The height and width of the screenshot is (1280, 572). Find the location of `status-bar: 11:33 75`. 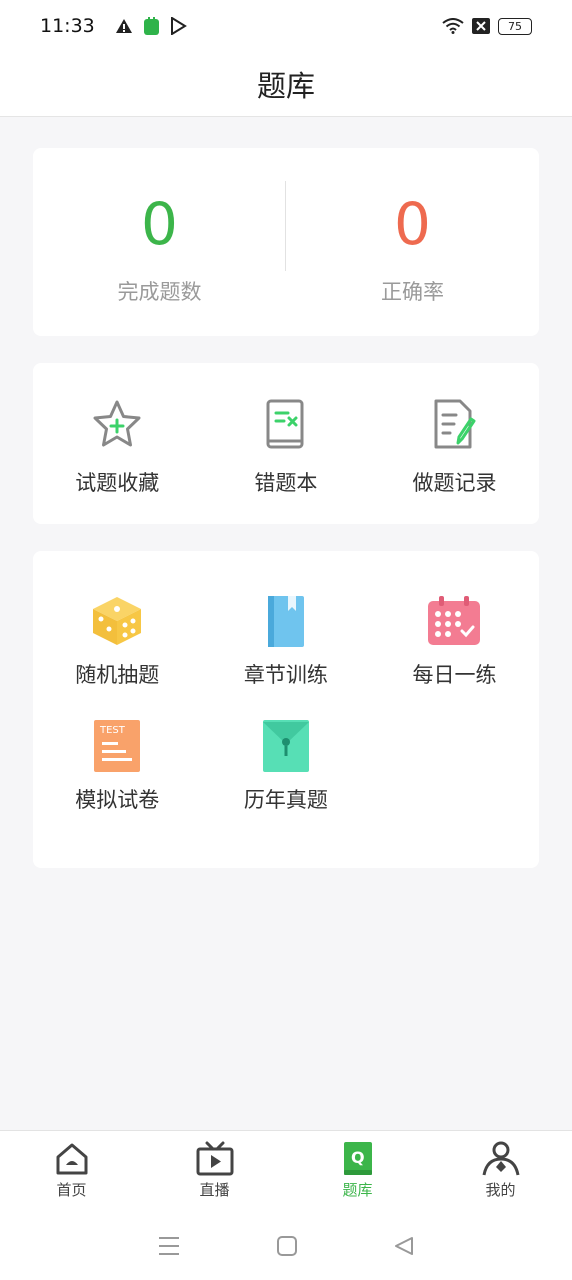

status-bar: 11:33 75 is located at coordinates (286, 26).